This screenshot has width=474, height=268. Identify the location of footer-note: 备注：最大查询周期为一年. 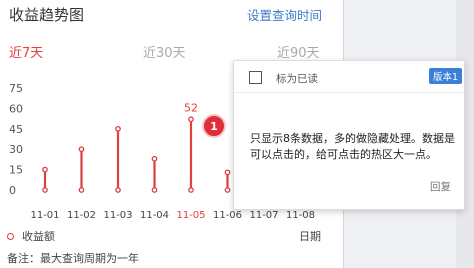
(73, 258).